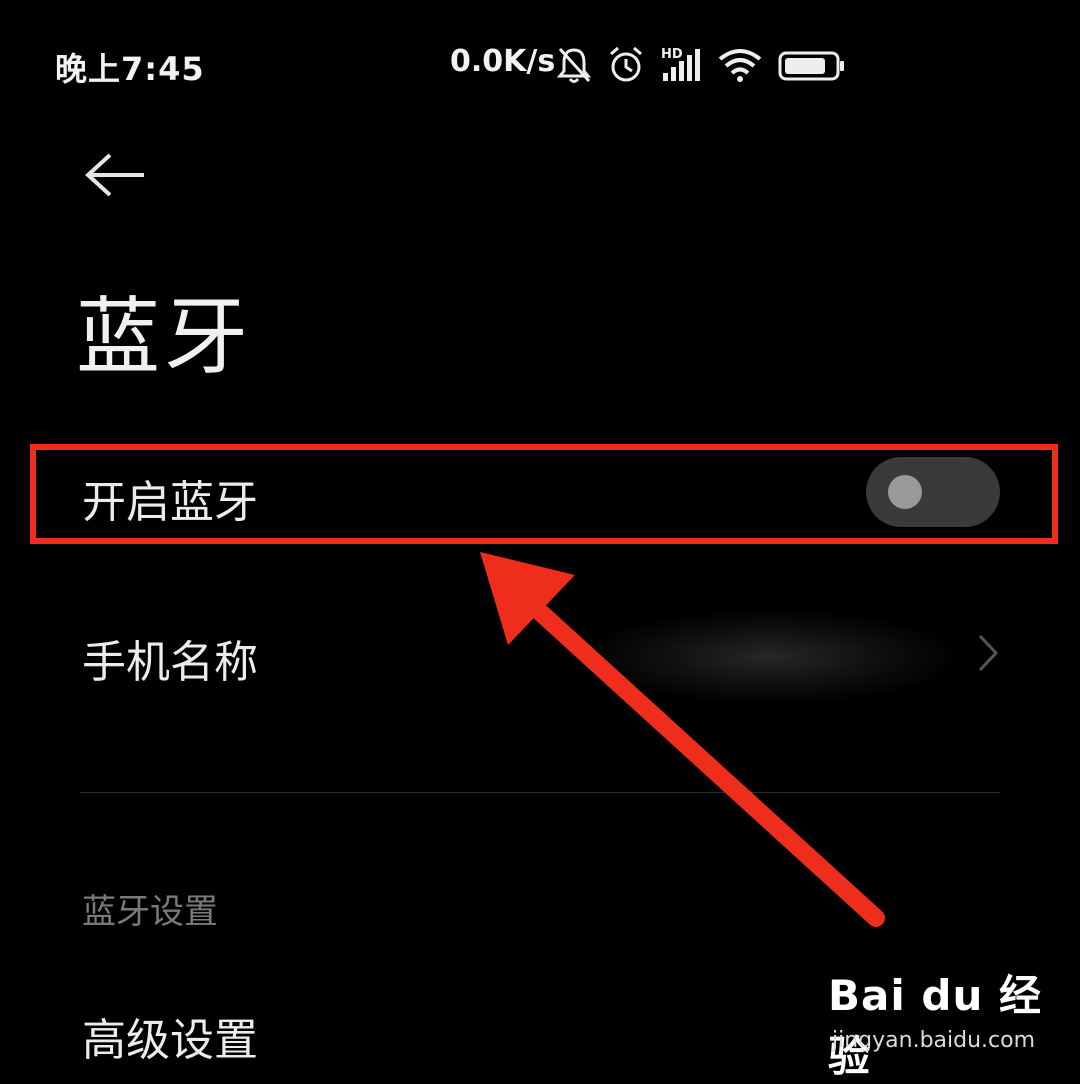 The height and width of the screenshot is (1084, 1080). I want to click on phone-name-label: 手机名称, so click(170, 662).